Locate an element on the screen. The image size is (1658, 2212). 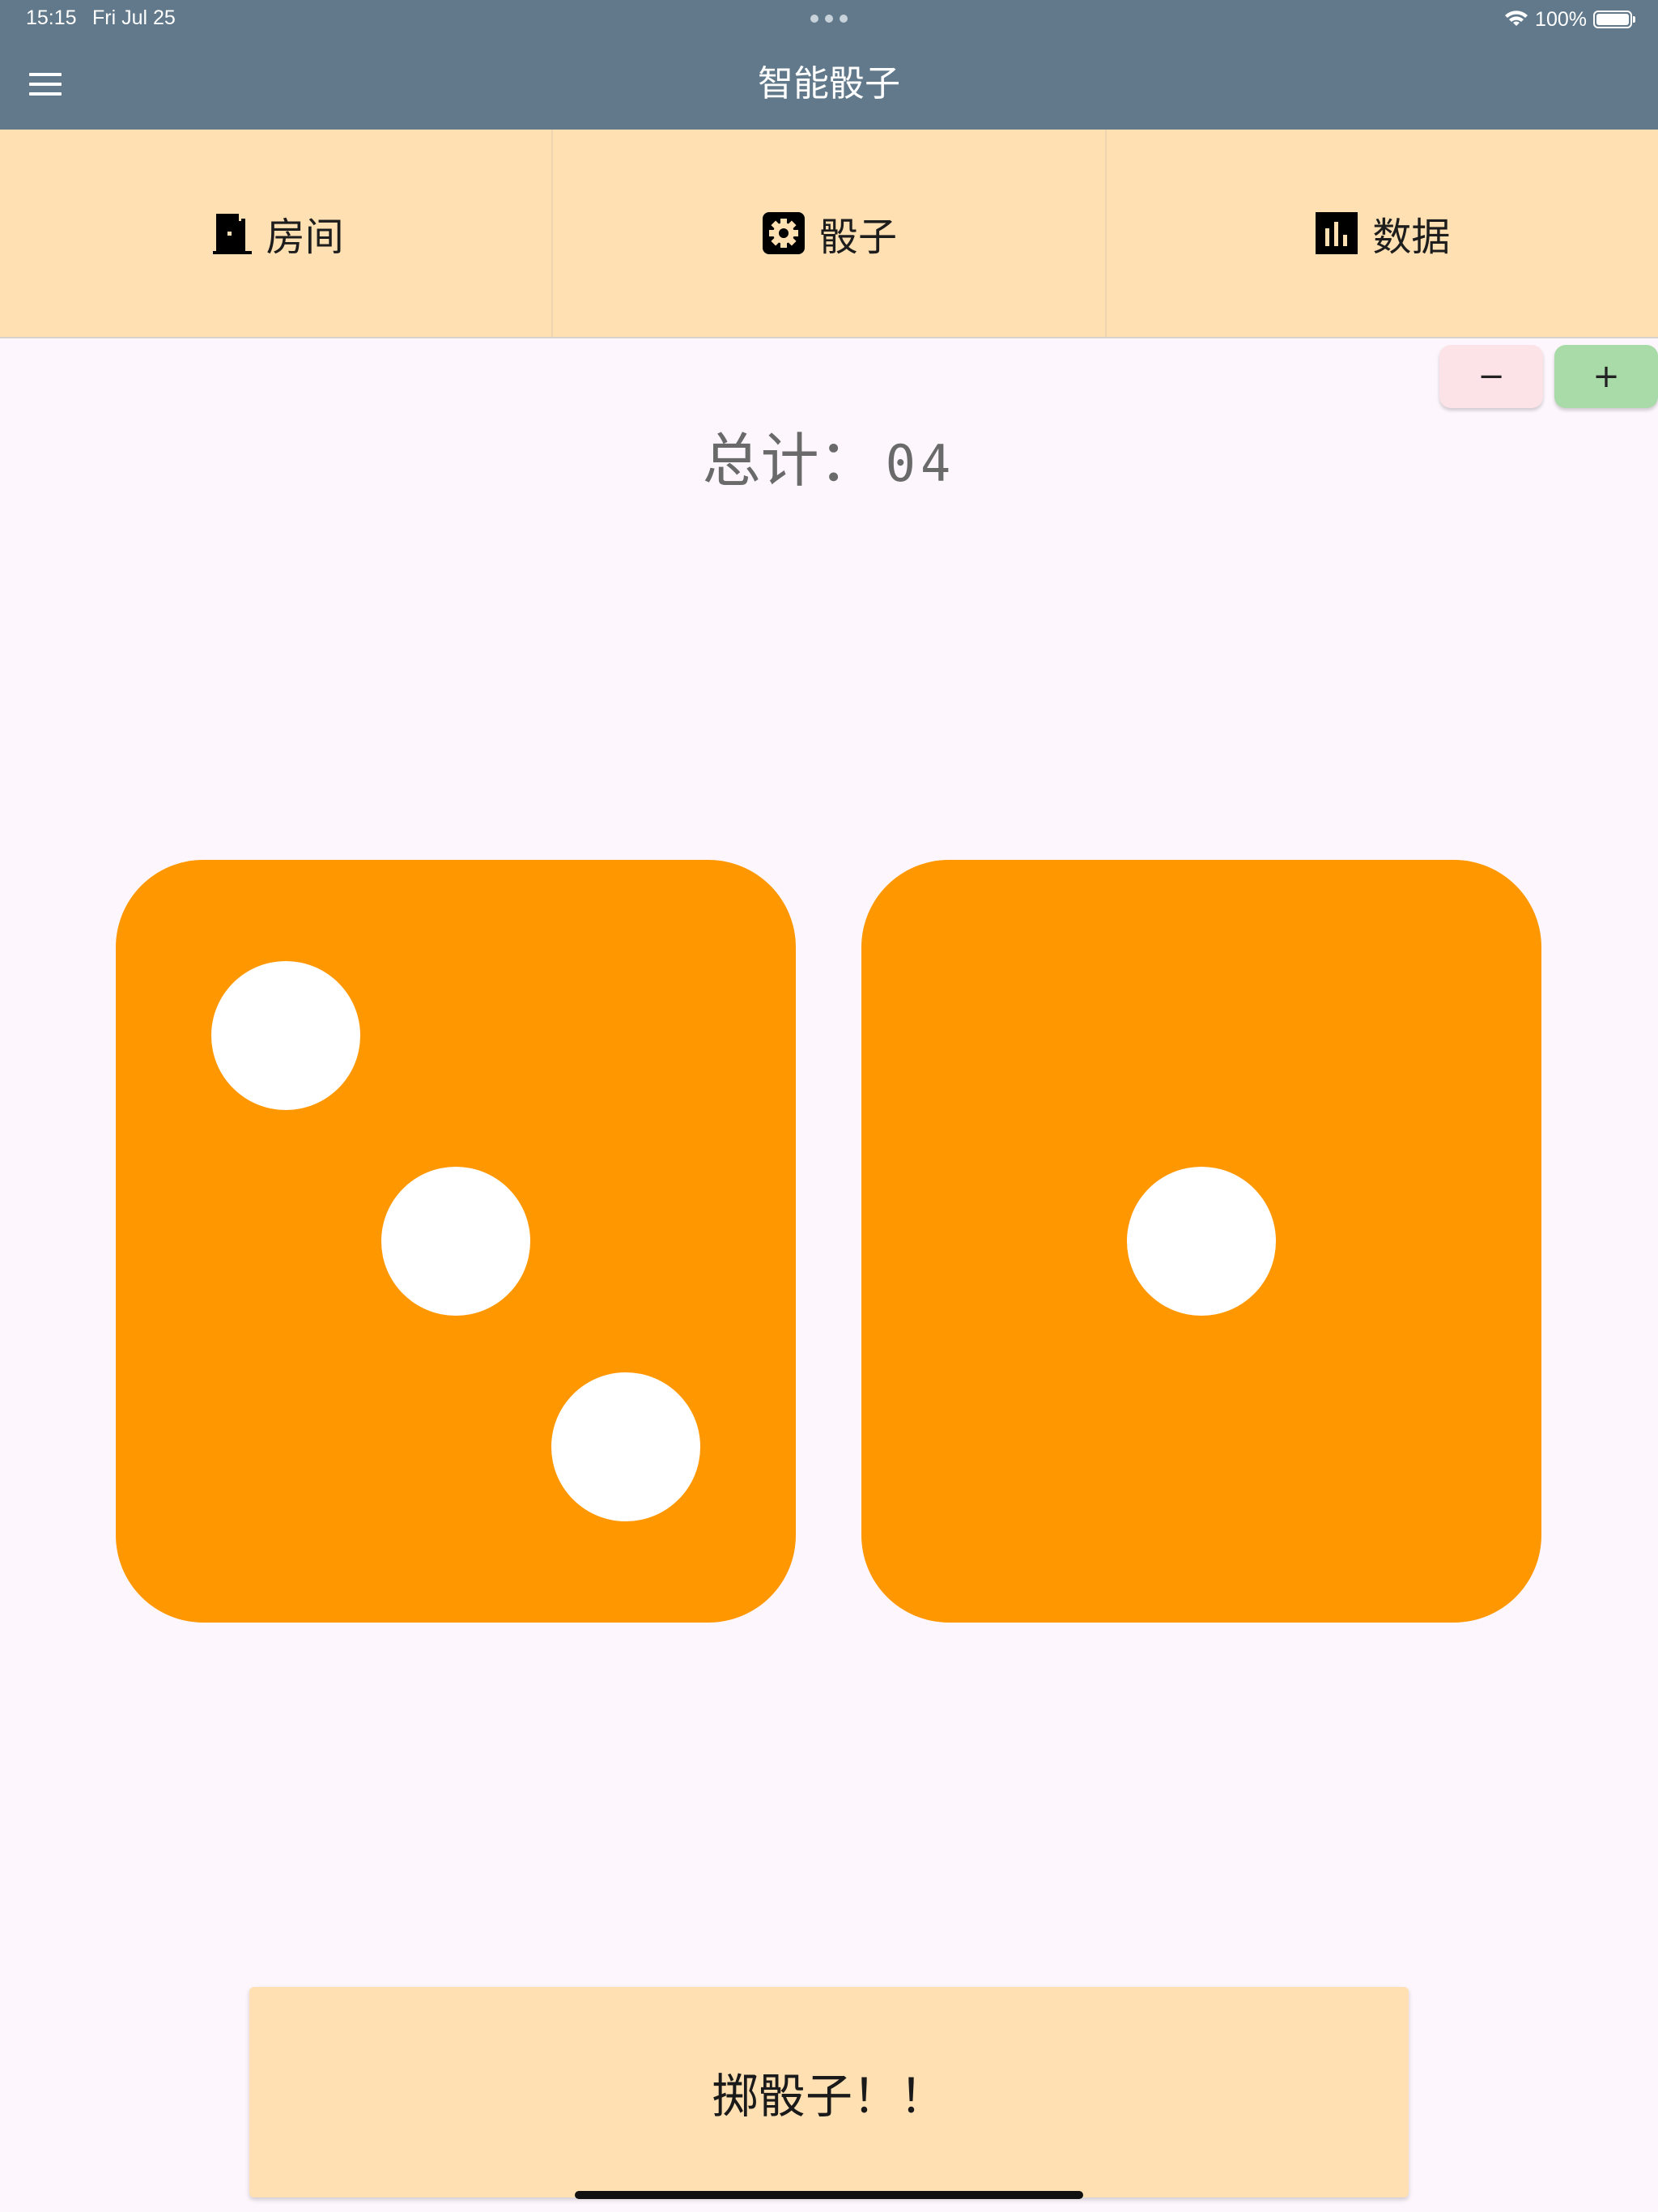
status-bar: 15:15 Fri Jul 25 100% is located at coordinates (829, 19).